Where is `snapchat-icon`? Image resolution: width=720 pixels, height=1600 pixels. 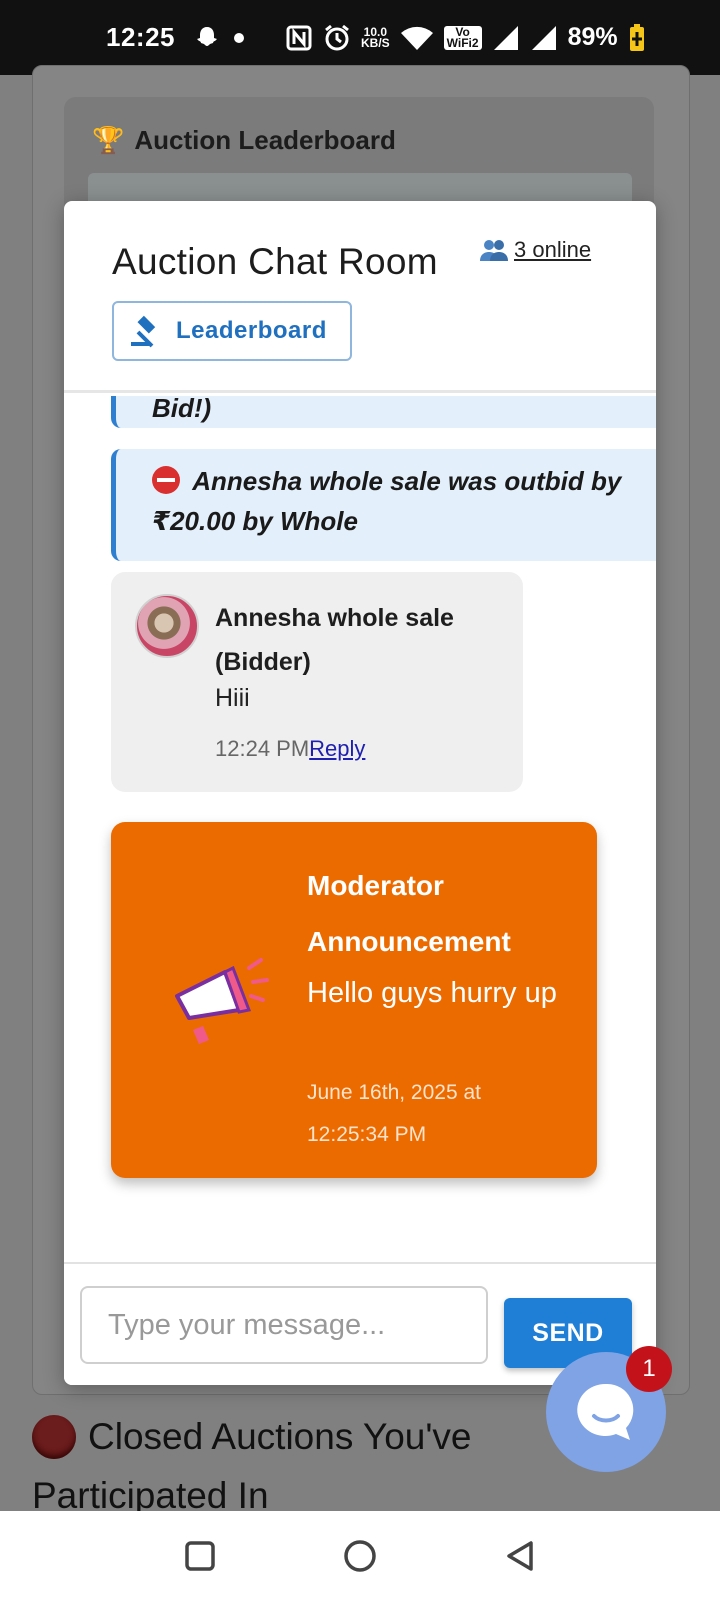 snapchat-icon is located at coordinates (207, 36).